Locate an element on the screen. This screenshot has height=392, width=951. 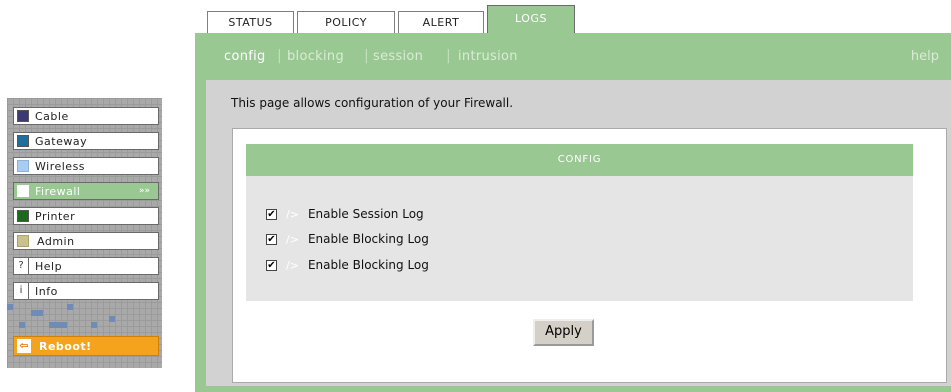
back-arrow-icon: ⇦ is located at coordinates (24, 346).